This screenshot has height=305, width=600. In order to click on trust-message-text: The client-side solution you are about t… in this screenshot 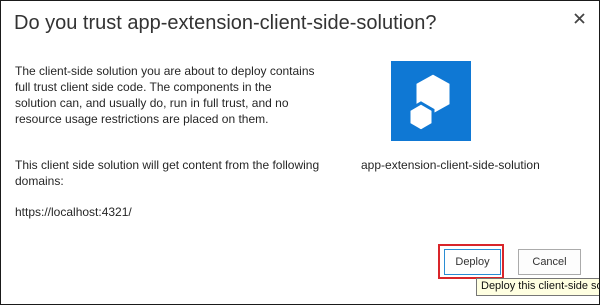, I will do `click(165, 95)`.